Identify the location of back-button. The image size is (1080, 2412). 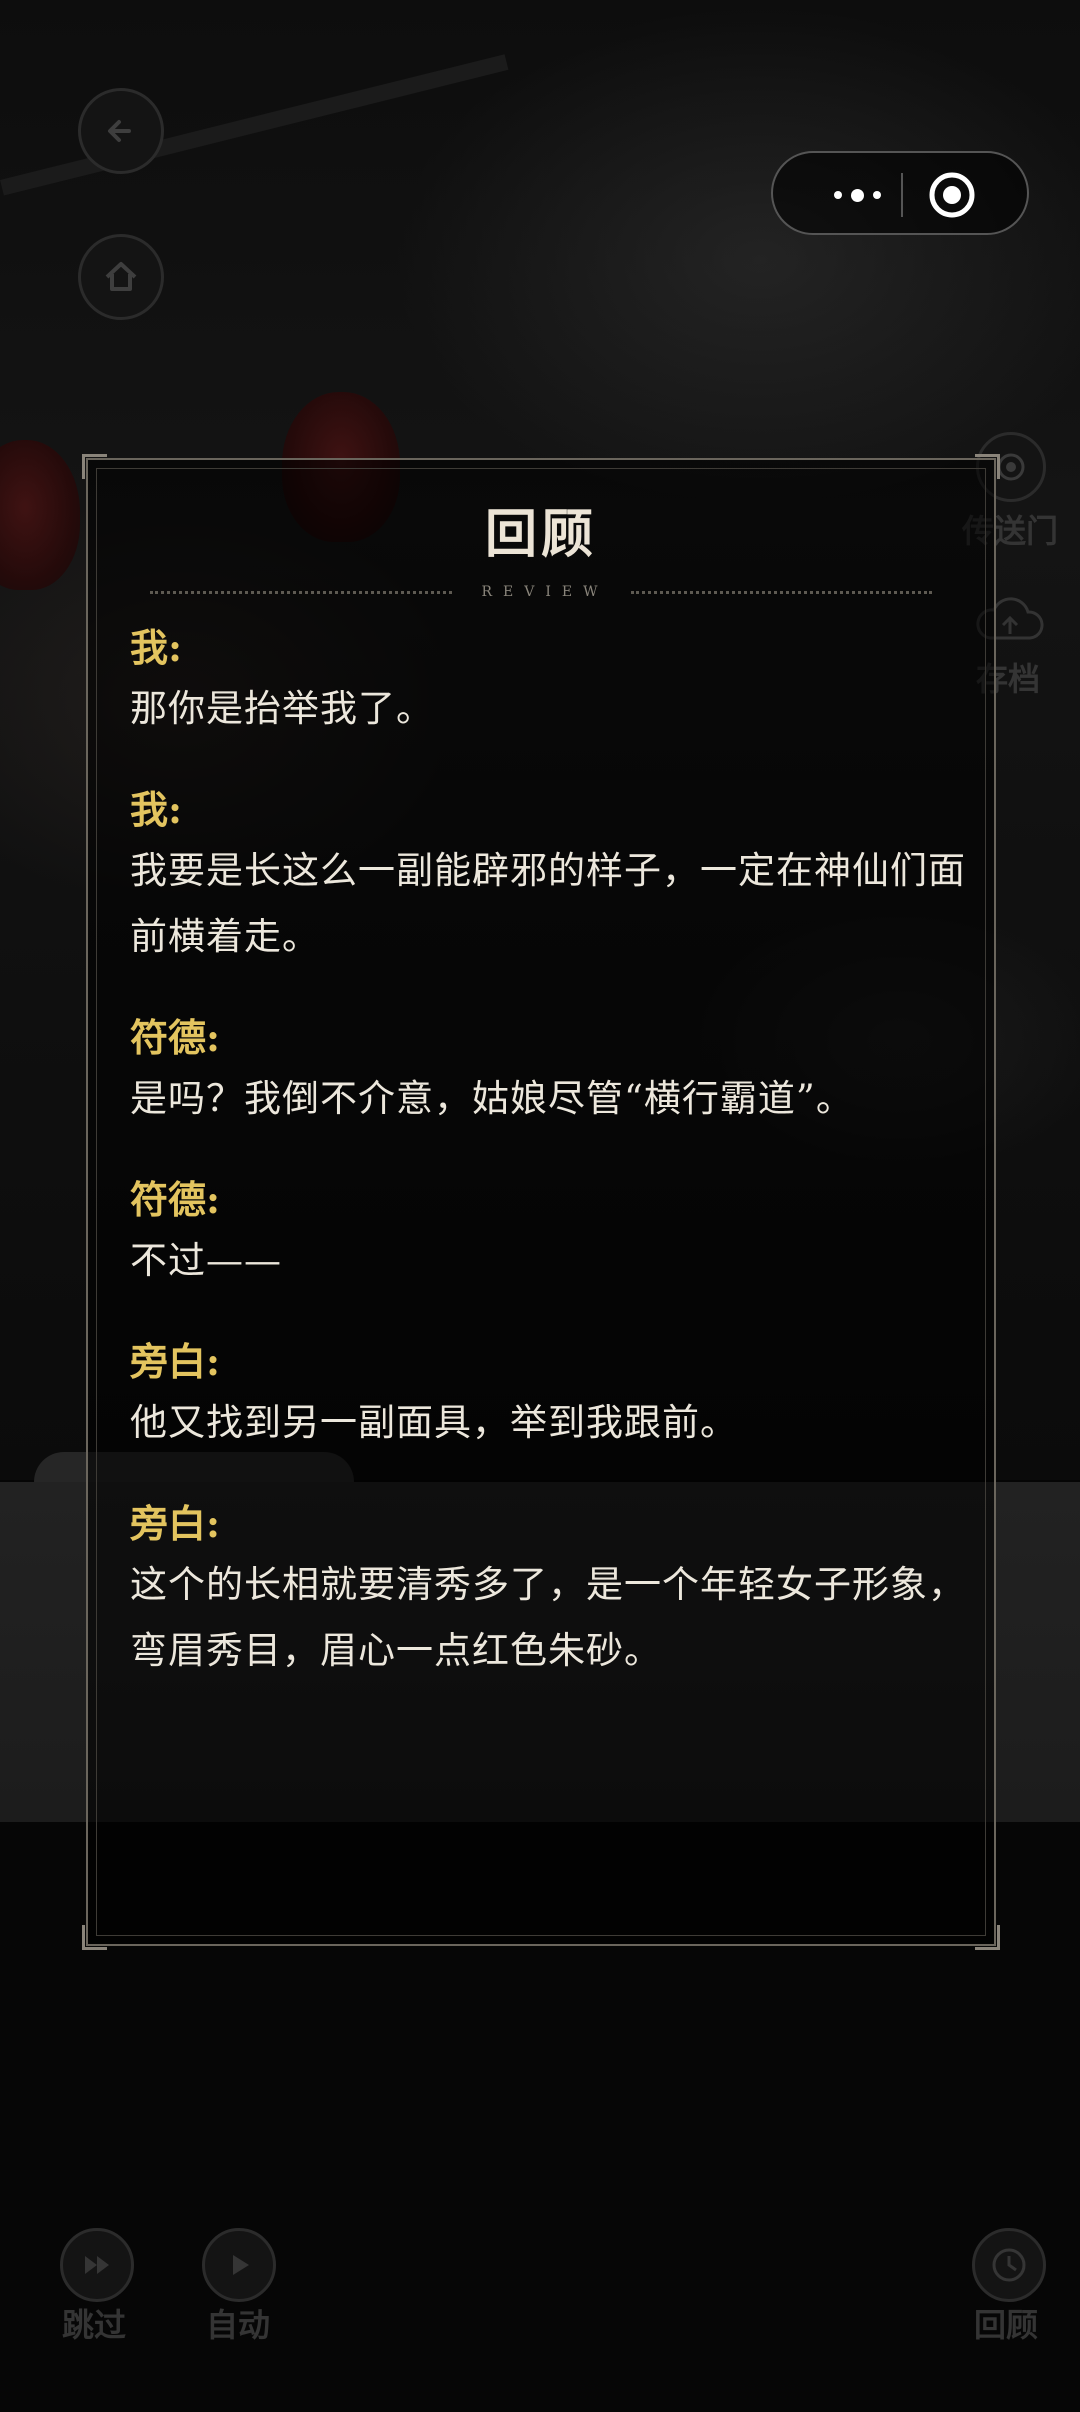
(121, 131).